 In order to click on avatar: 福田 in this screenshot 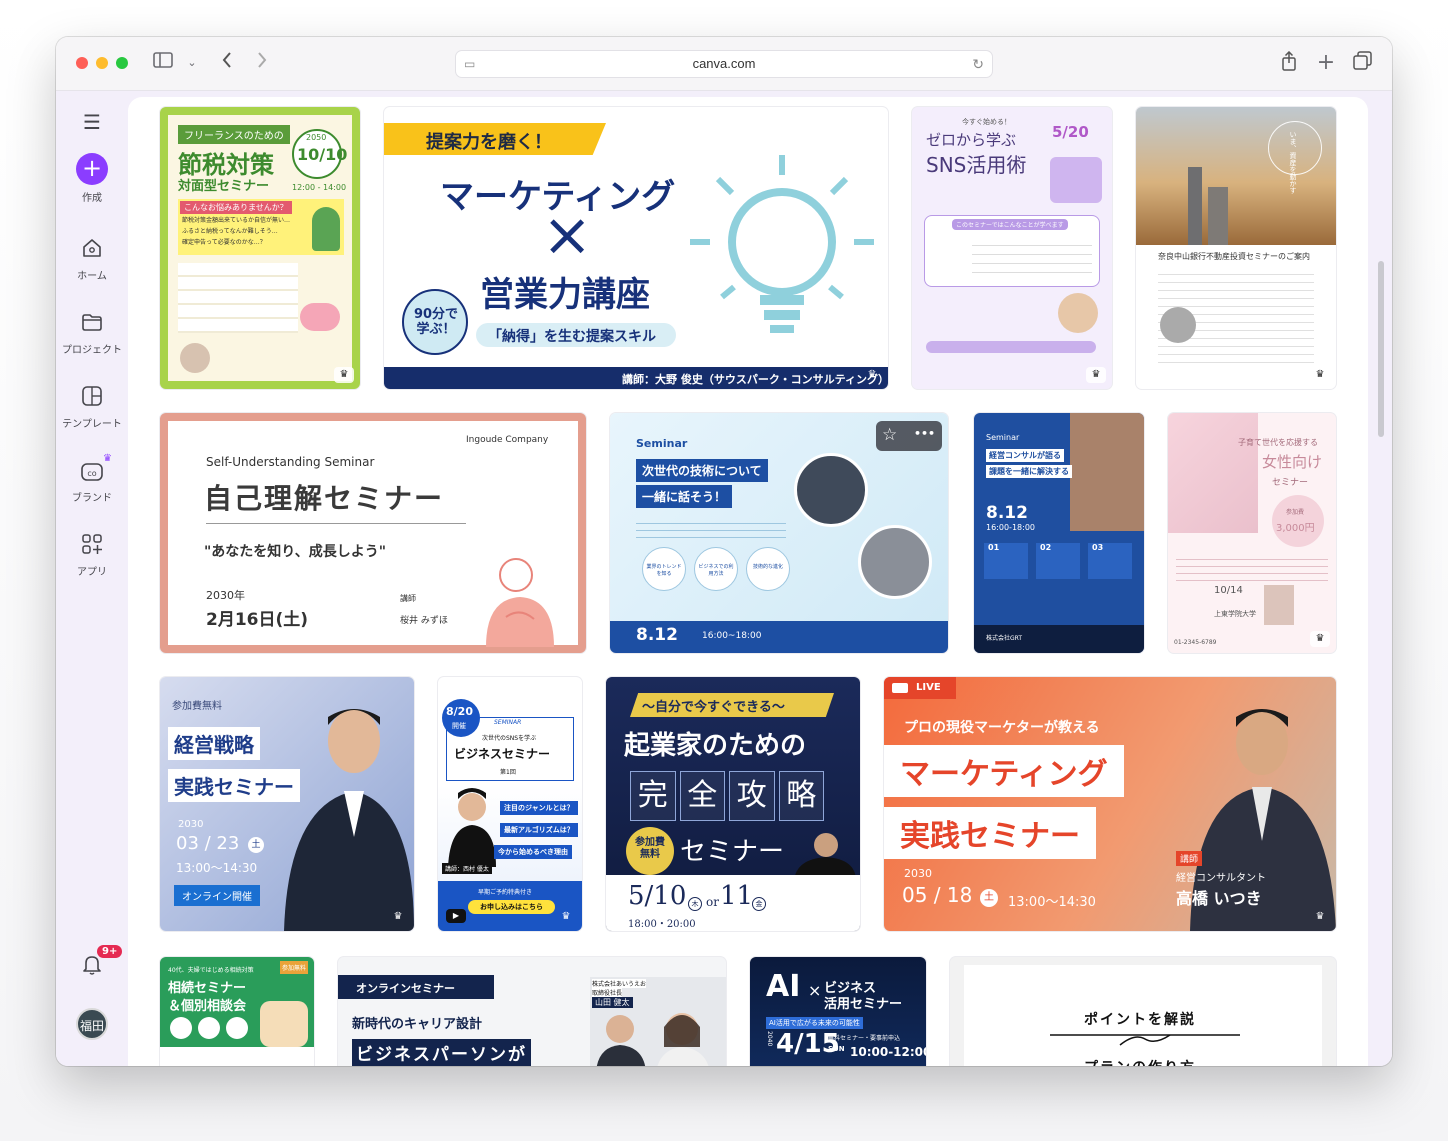, I will do `click(92, 1024)`.